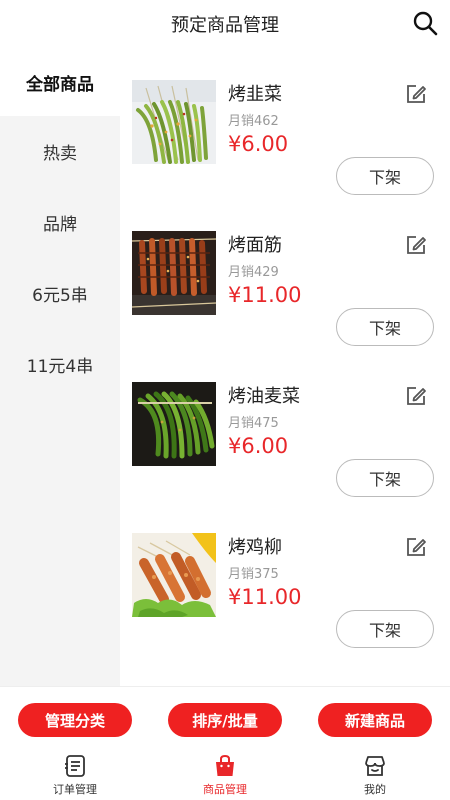 This screenshot has height=800, width=450. I want to click on order-list-icon, so click(75, 766).